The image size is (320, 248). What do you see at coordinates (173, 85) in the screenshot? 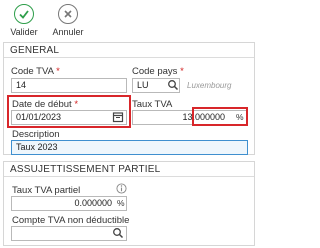
I see `search-icon` at bounding box center [173, 85].